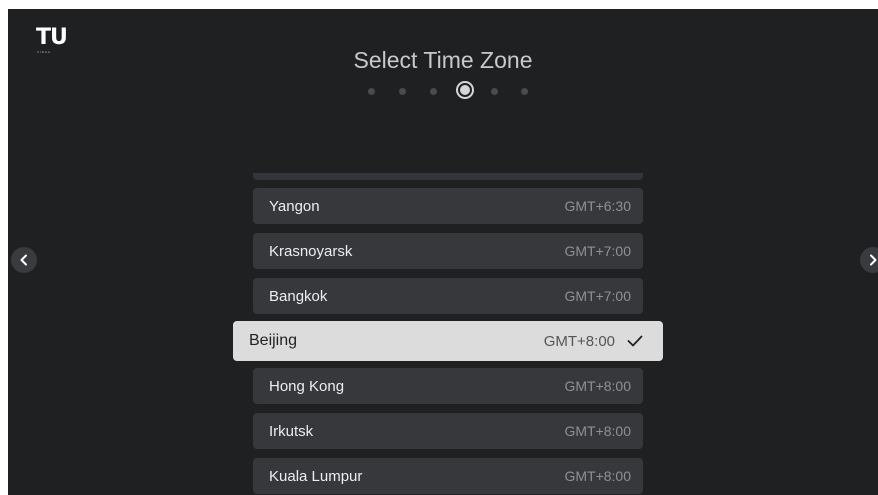 The width and height of the screenshot is (878, 495). I want to click on timezone-item-hong-kong: Hong Kong GMT+8:00, so click(448, 386).